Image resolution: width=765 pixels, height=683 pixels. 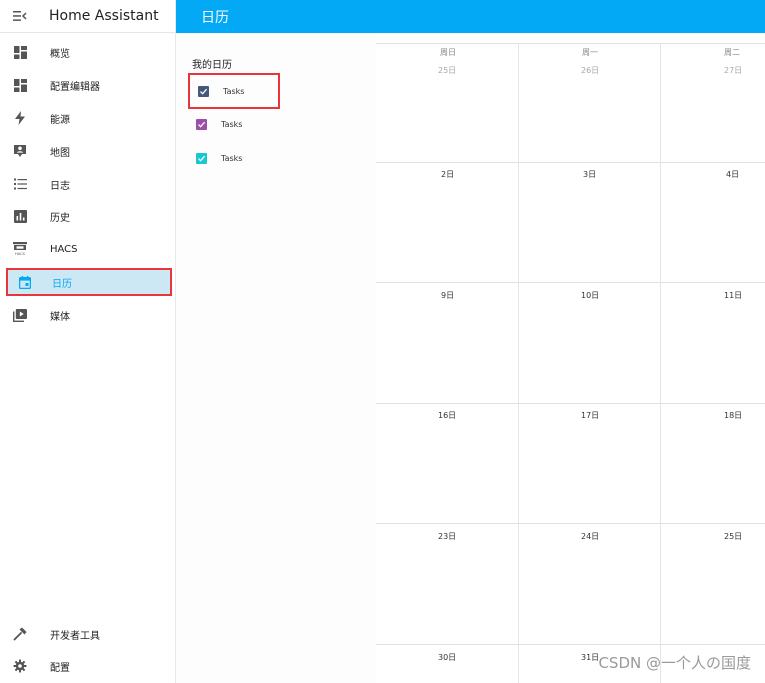 I want to click on hammer-icon, so click(x=20, y=634).